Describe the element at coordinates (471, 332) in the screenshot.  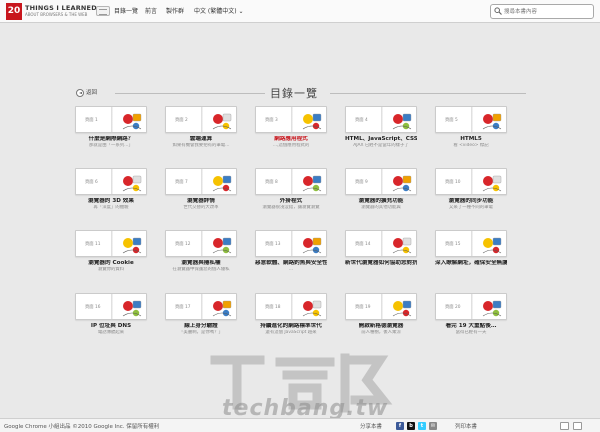
I see `chapter-subtitle: 當得已經有一天` at that location.